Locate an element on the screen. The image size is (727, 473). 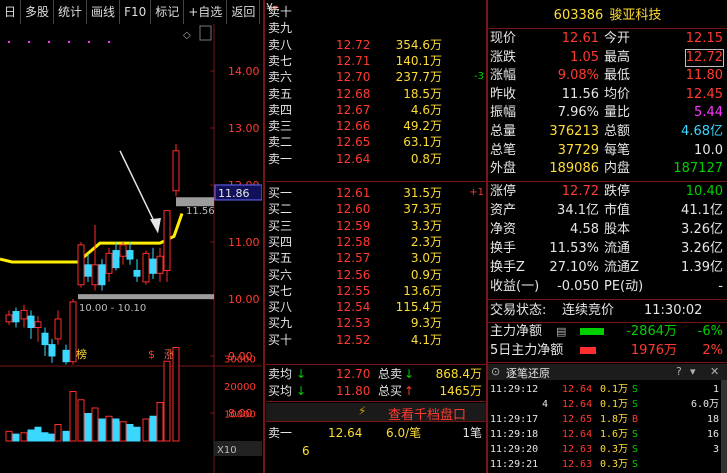
fundamental-label: 换手Z is located at coordinates (507, 267).